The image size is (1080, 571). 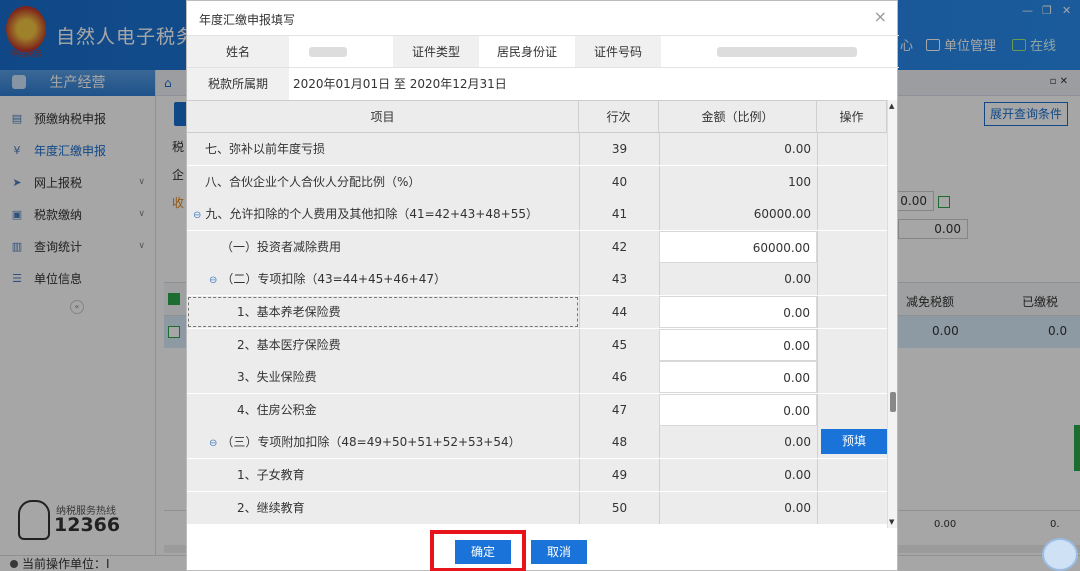 I want to click on line-number-cell: 49, so click(x=619, y=475).